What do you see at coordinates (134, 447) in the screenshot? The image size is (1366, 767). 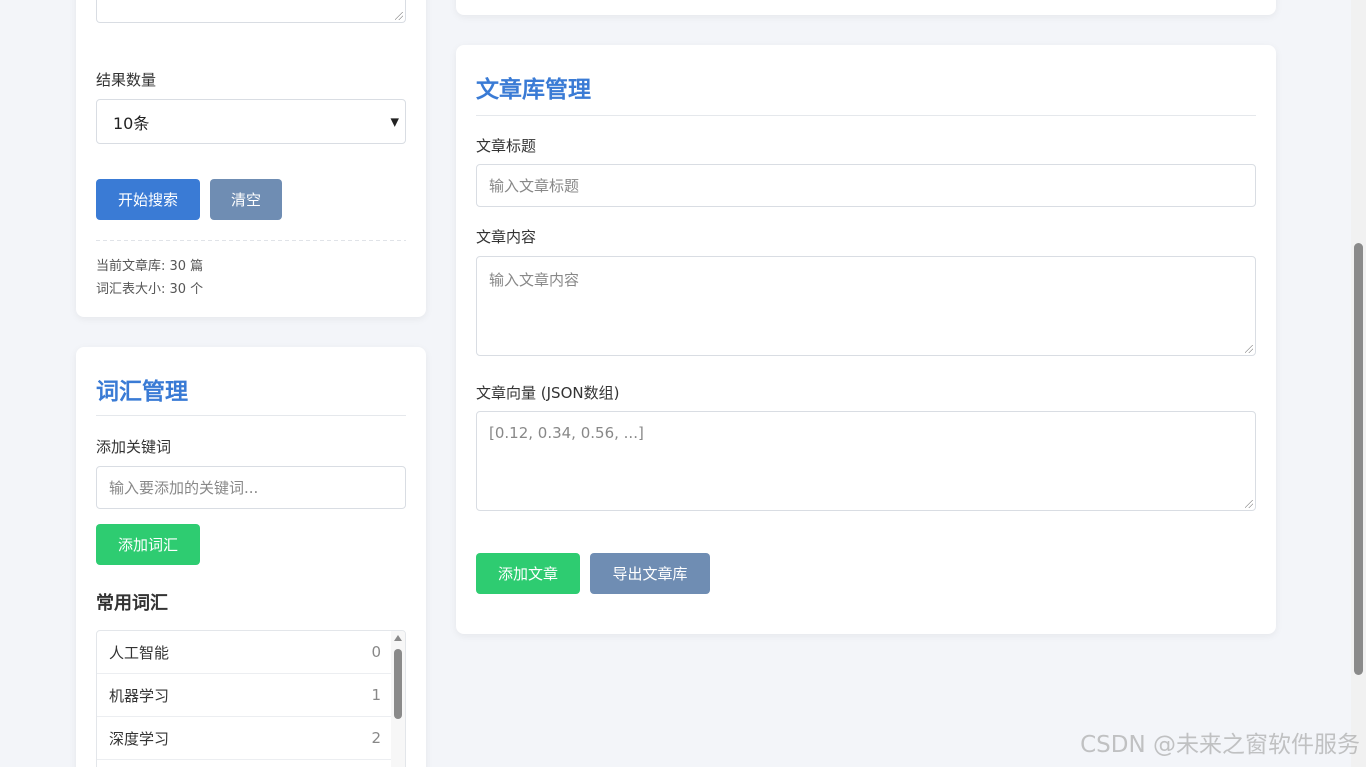 I see `add-keyword-label: 添加关键词` at bounding box center [134, 447].